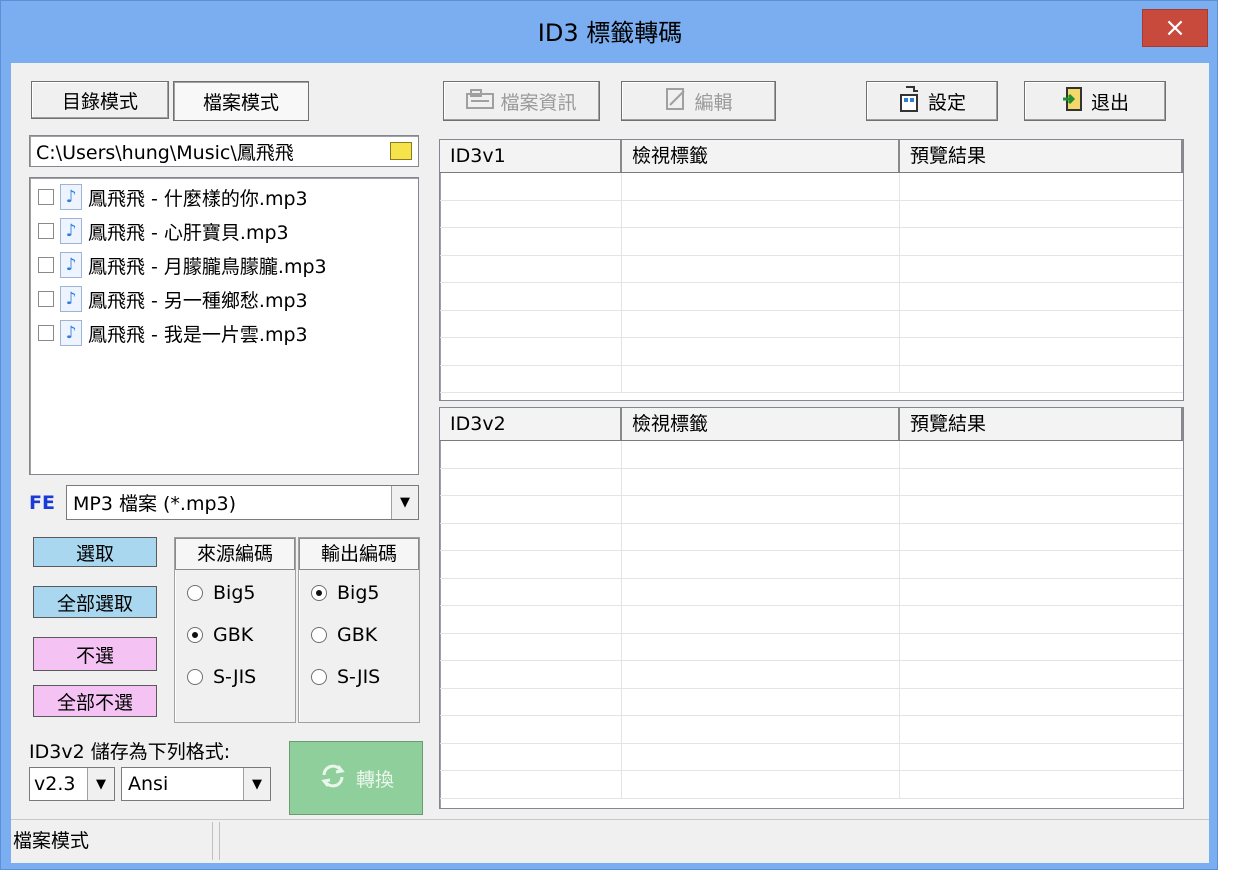 The height and width of the screenshot is (876, 1236). What do you see at coordinates (235, 554) in the screenshot?
I see `source-encoding-header: 來源編碼` at bounding box center [235, 554].